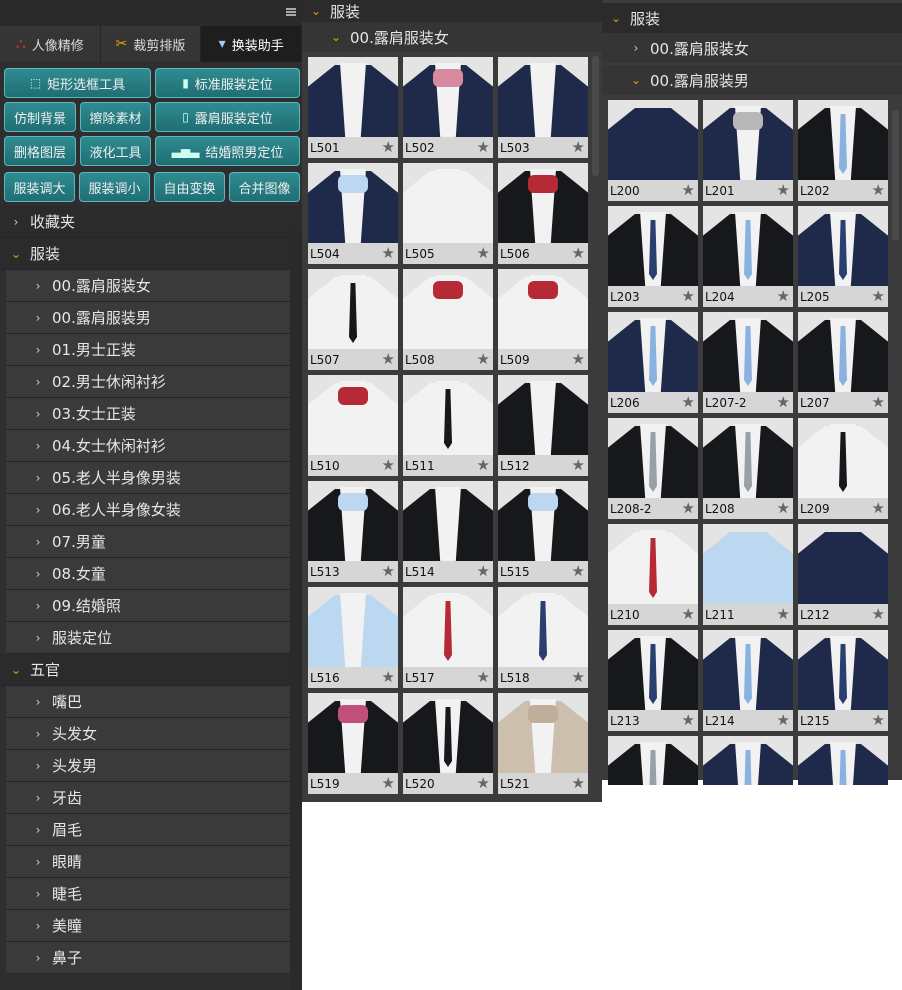 The image size is (902, 990). Describe the element at coordinates (39, 187) in the screenshot. I see `outfit-enlarge-button: 服装调大` at that location.